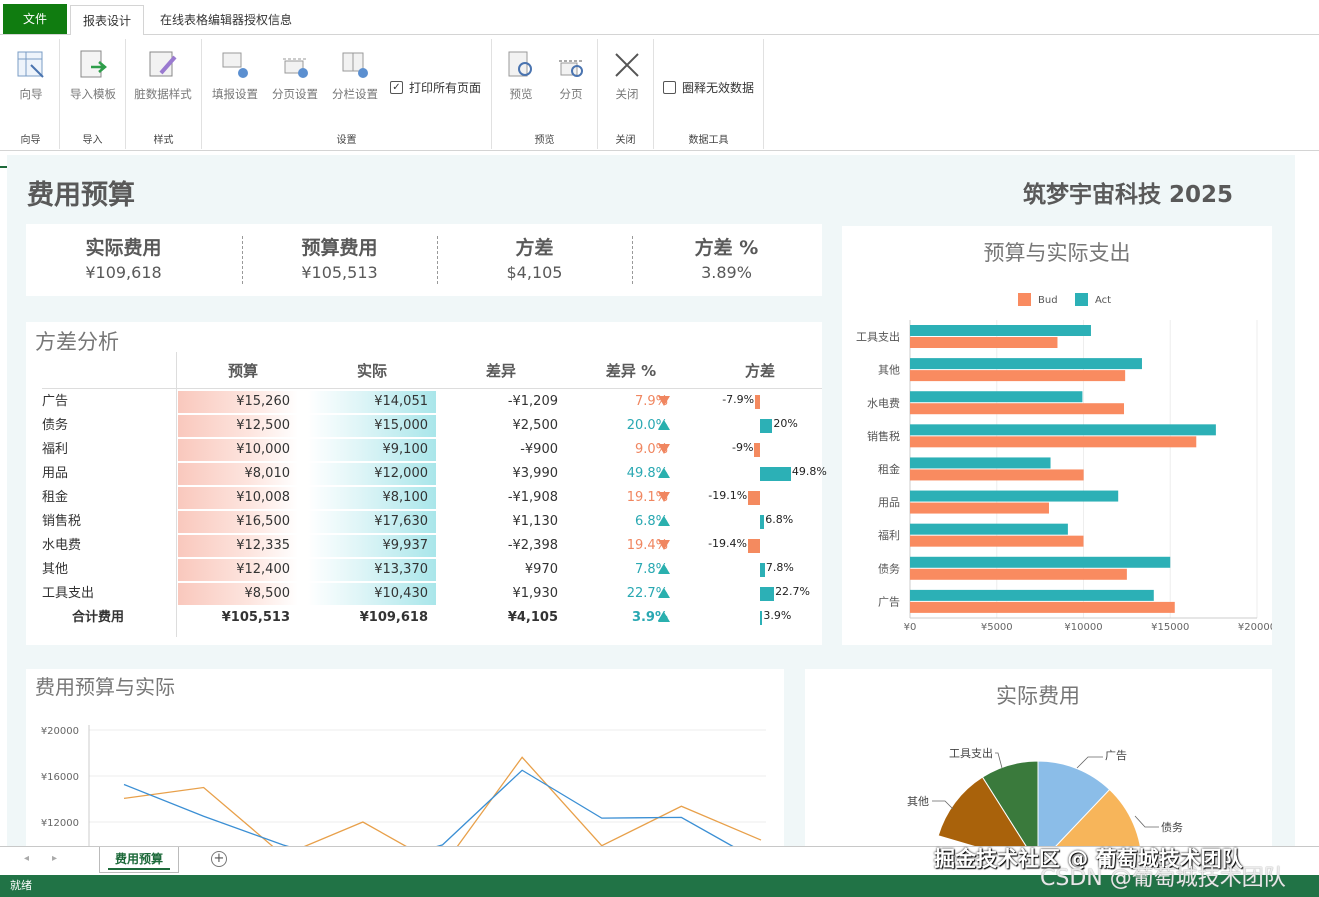  Describe the element at coordinates (355, 75) in the screenshot. I see `column-settings-button: 分栏设置` at that location.